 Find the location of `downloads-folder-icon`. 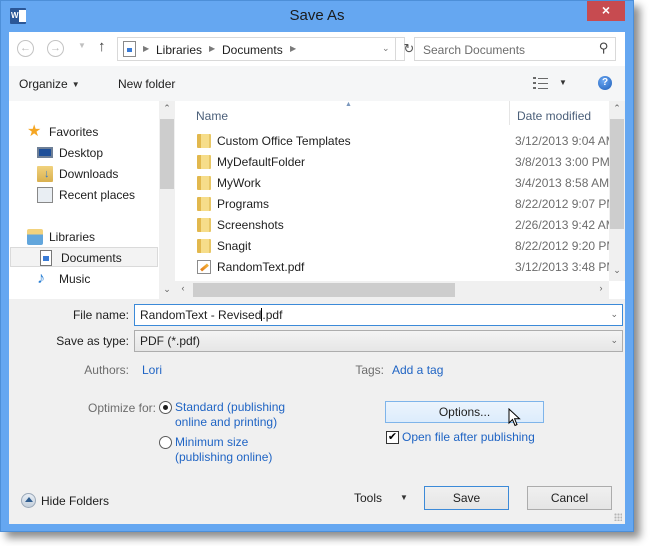

downloads-folder-icon is located at coordinates (45, 174).